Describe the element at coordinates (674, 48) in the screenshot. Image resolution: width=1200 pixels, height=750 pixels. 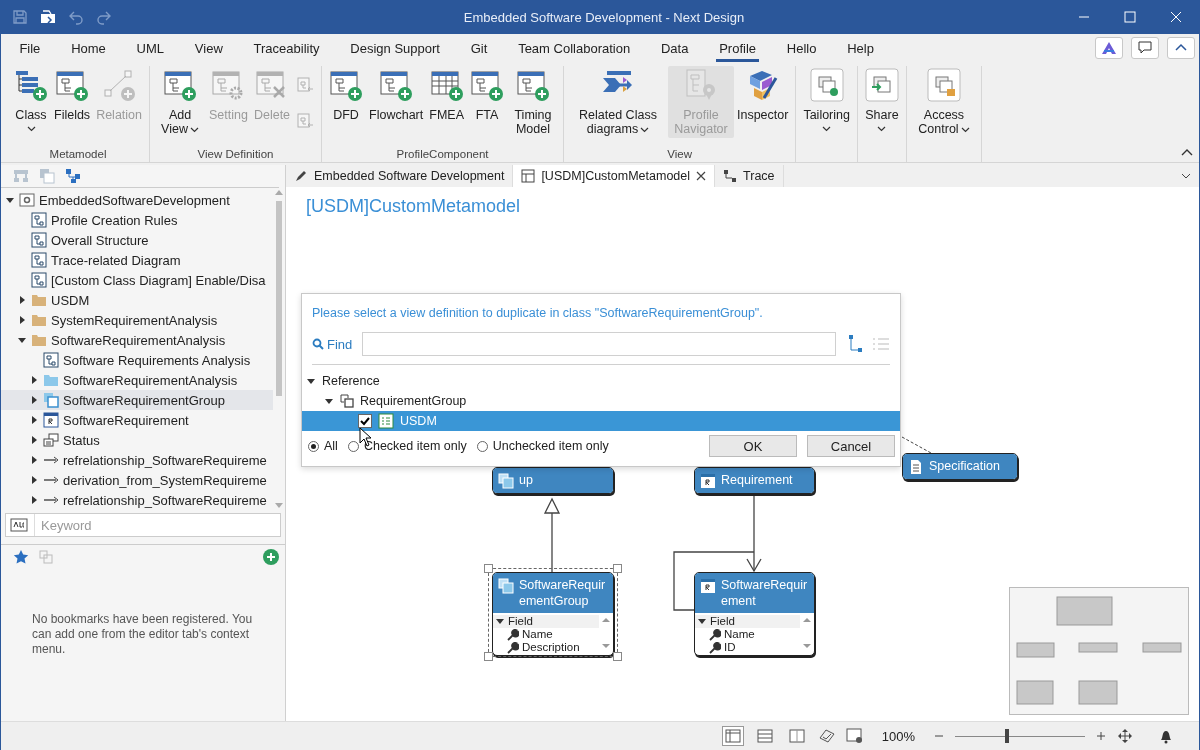
I see `menu-tab: Data` at that location.